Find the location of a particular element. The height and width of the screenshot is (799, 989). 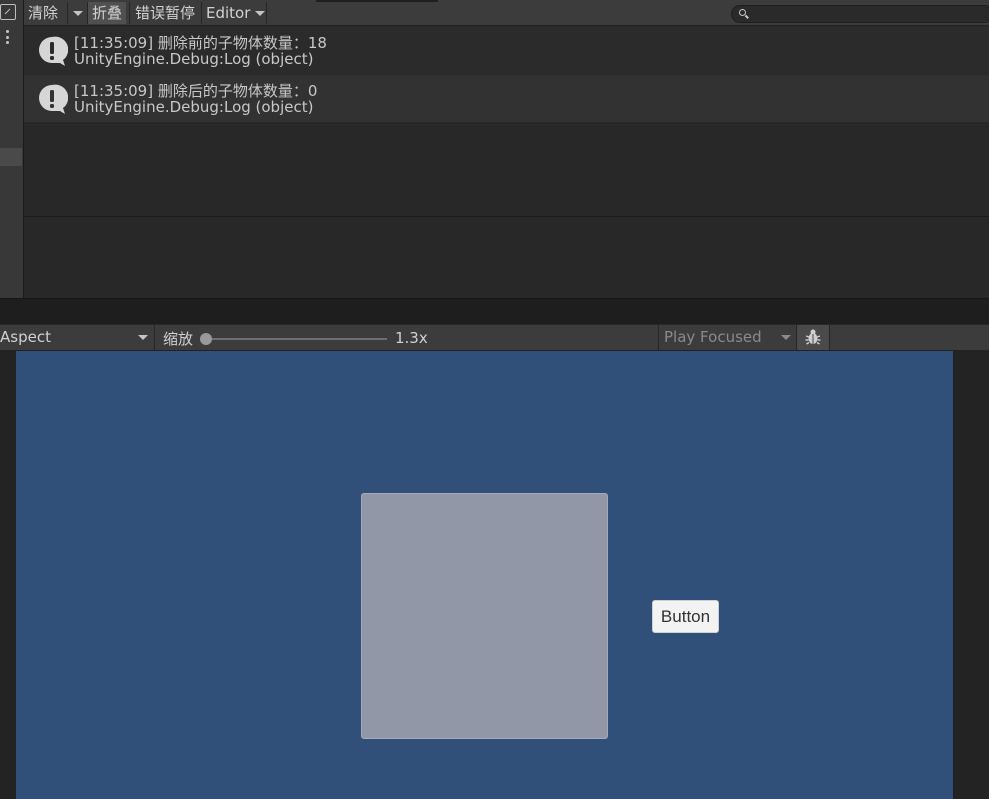

scene-button: Button is located at coordinates (685, 616).